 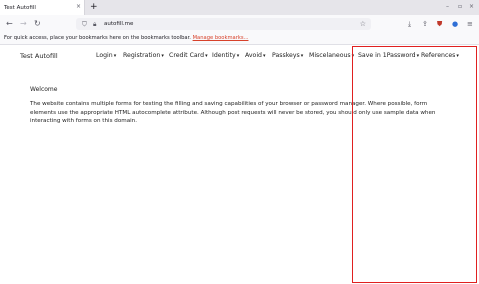 What do you see at coordinates (455, 24) in the screenshot?
I see `account-icon: ●` at bounding box center [455, 24].